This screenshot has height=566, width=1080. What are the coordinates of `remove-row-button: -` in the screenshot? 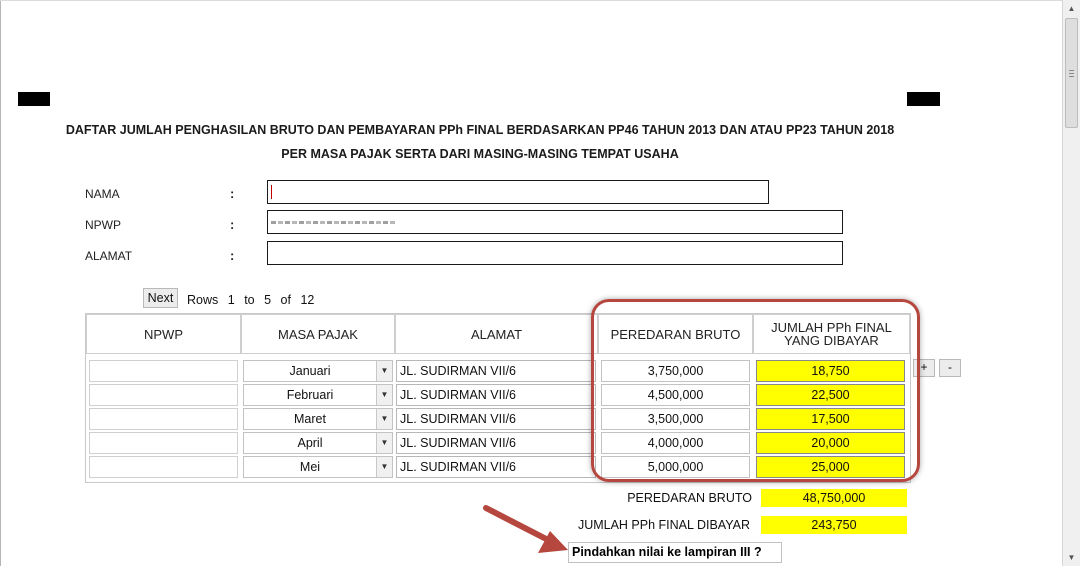 It's located at (950, 368).